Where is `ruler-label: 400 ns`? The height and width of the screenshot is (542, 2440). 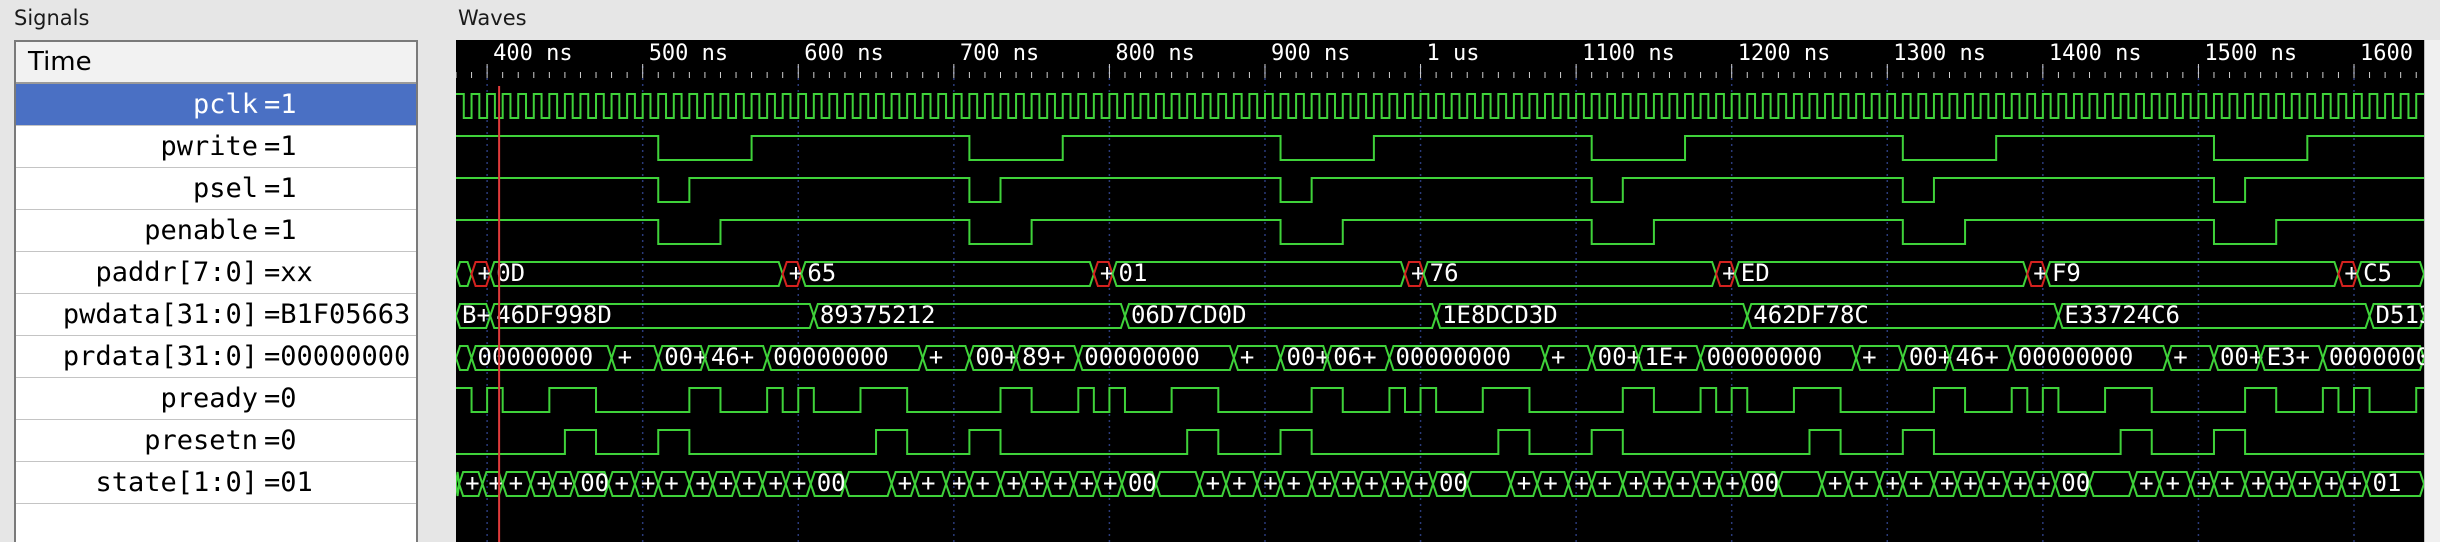 ruler-label: 400 ns is located at coordinates (532, 53).